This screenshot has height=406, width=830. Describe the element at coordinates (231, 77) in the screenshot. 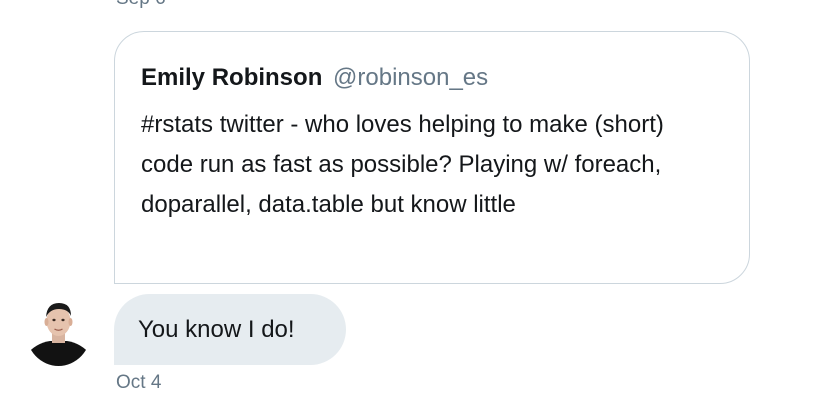

I see `quoted-tweet-author-name: Emily Robinson` at that location.